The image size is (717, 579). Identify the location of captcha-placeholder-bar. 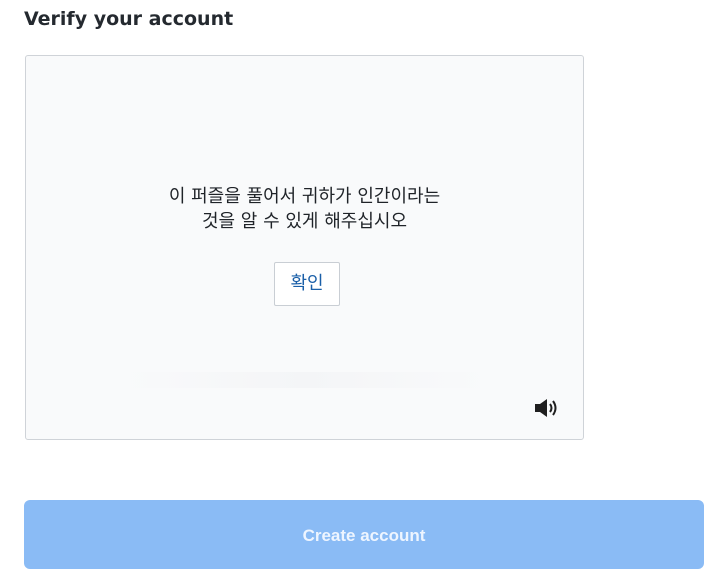
(306, 380).